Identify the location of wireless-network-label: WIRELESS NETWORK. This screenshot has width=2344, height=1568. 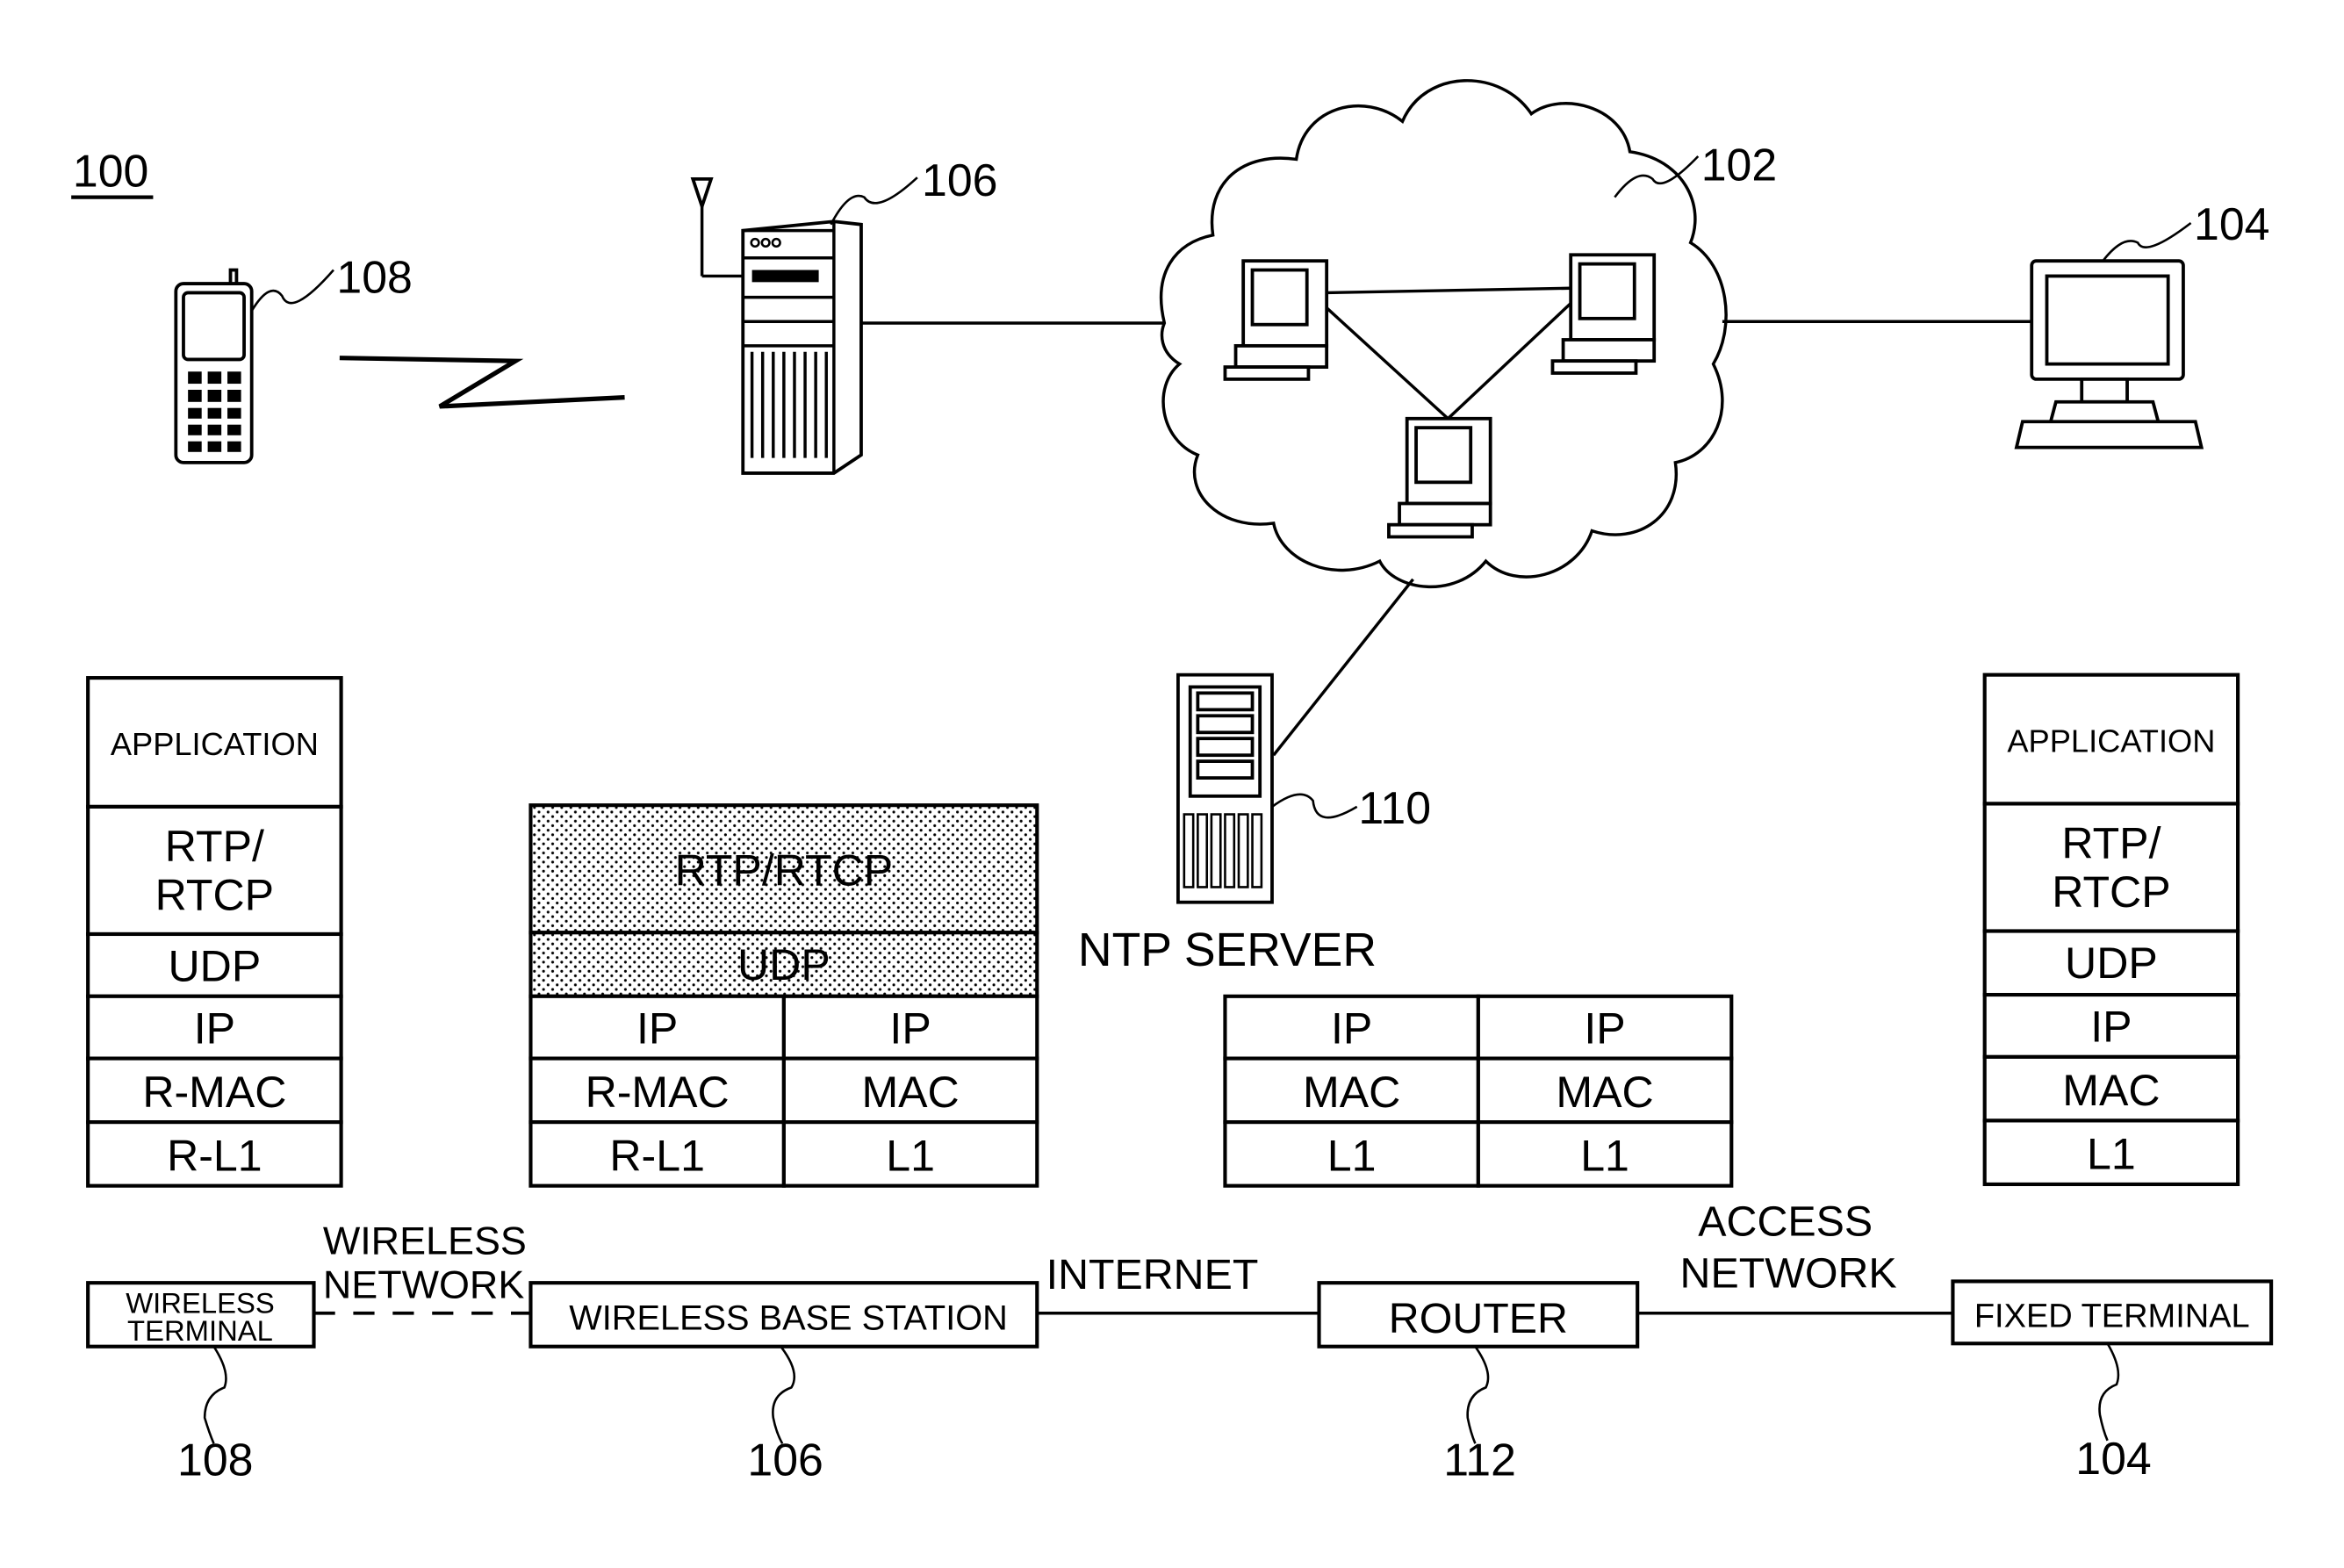
(425, 1262).